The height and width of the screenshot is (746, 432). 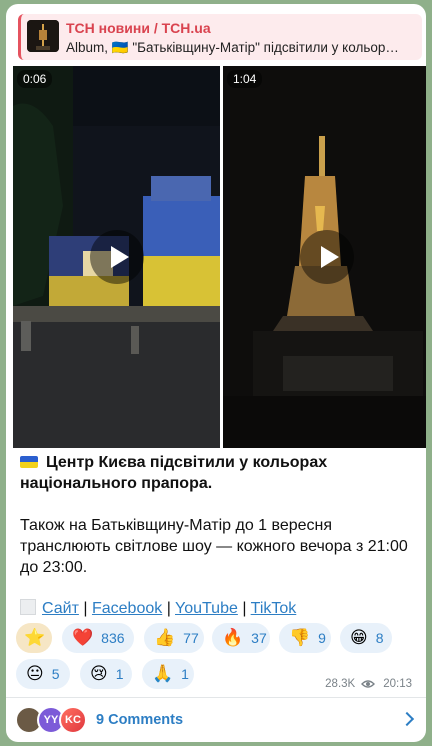 I want to click on reply-thumbnail, so click(x=43, y=36).